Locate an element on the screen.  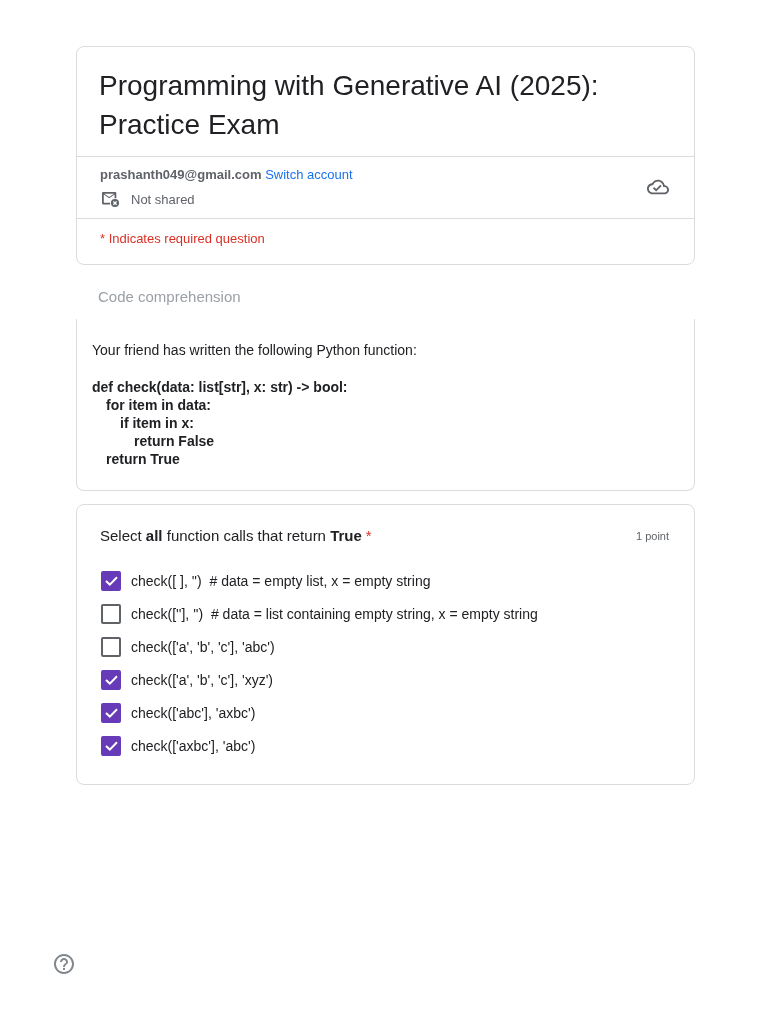
required-asterisk: * is located at coordinates (368, 536).